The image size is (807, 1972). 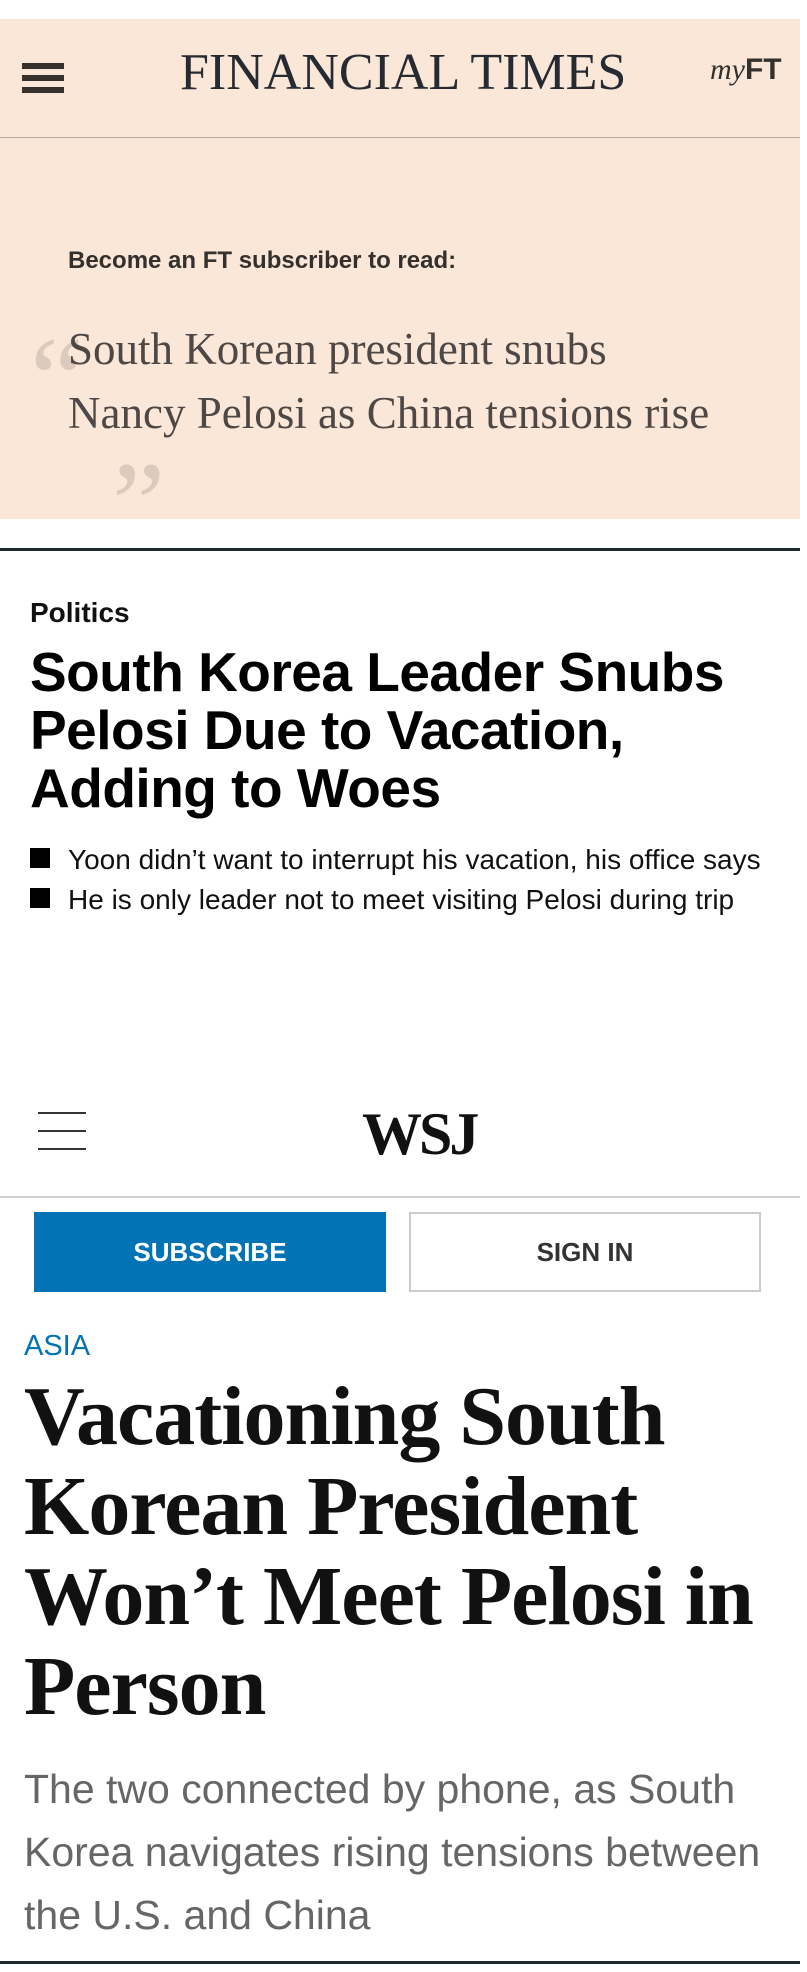 What do you see at coordinates (400, 1197) in the screenshot?
I see `header-divider` at bounding box center [400, 1197].